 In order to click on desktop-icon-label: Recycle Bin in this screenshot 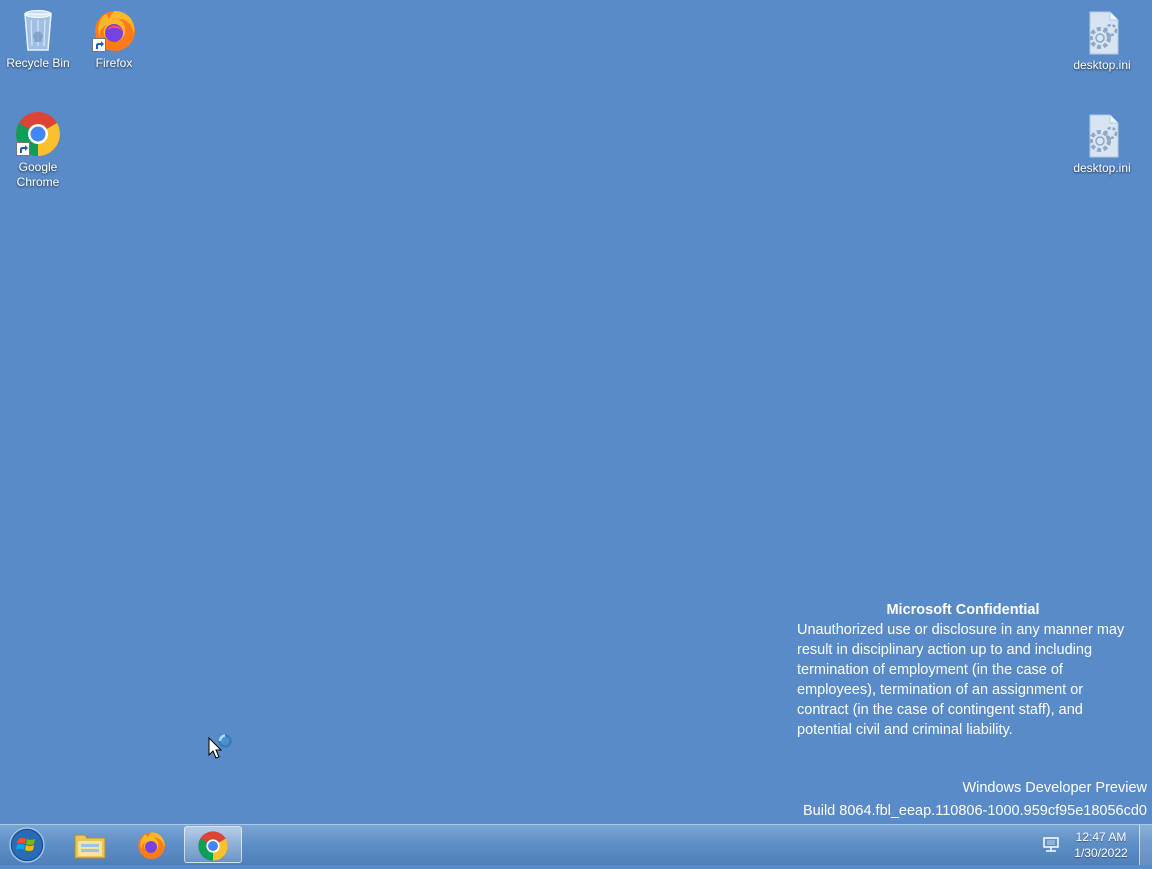, I will do `click(38, 63)`.